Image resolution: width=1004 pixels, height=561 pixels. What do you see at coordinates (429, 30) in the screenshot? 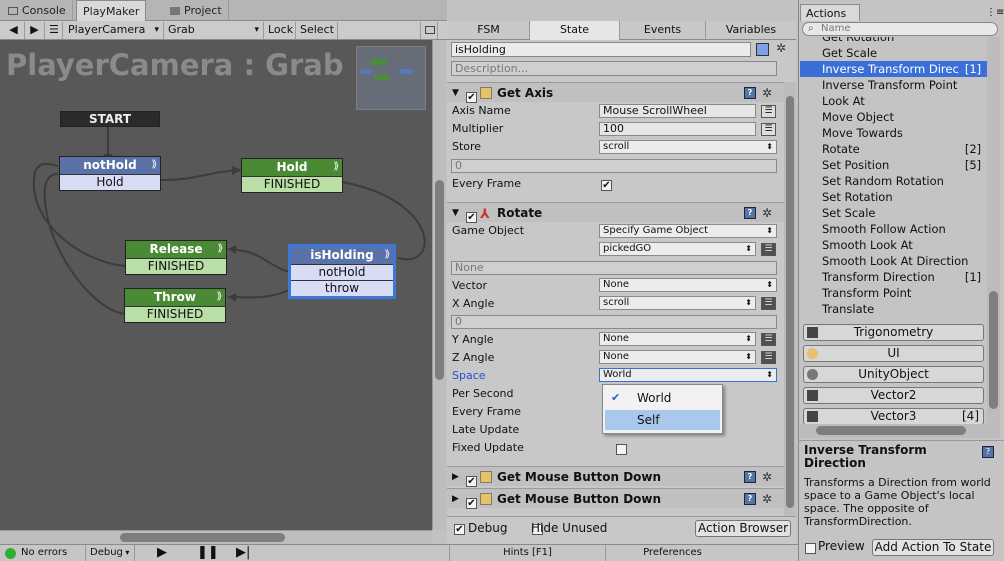
I see `minimap-toggle-button` at bounding box center [429, 30].